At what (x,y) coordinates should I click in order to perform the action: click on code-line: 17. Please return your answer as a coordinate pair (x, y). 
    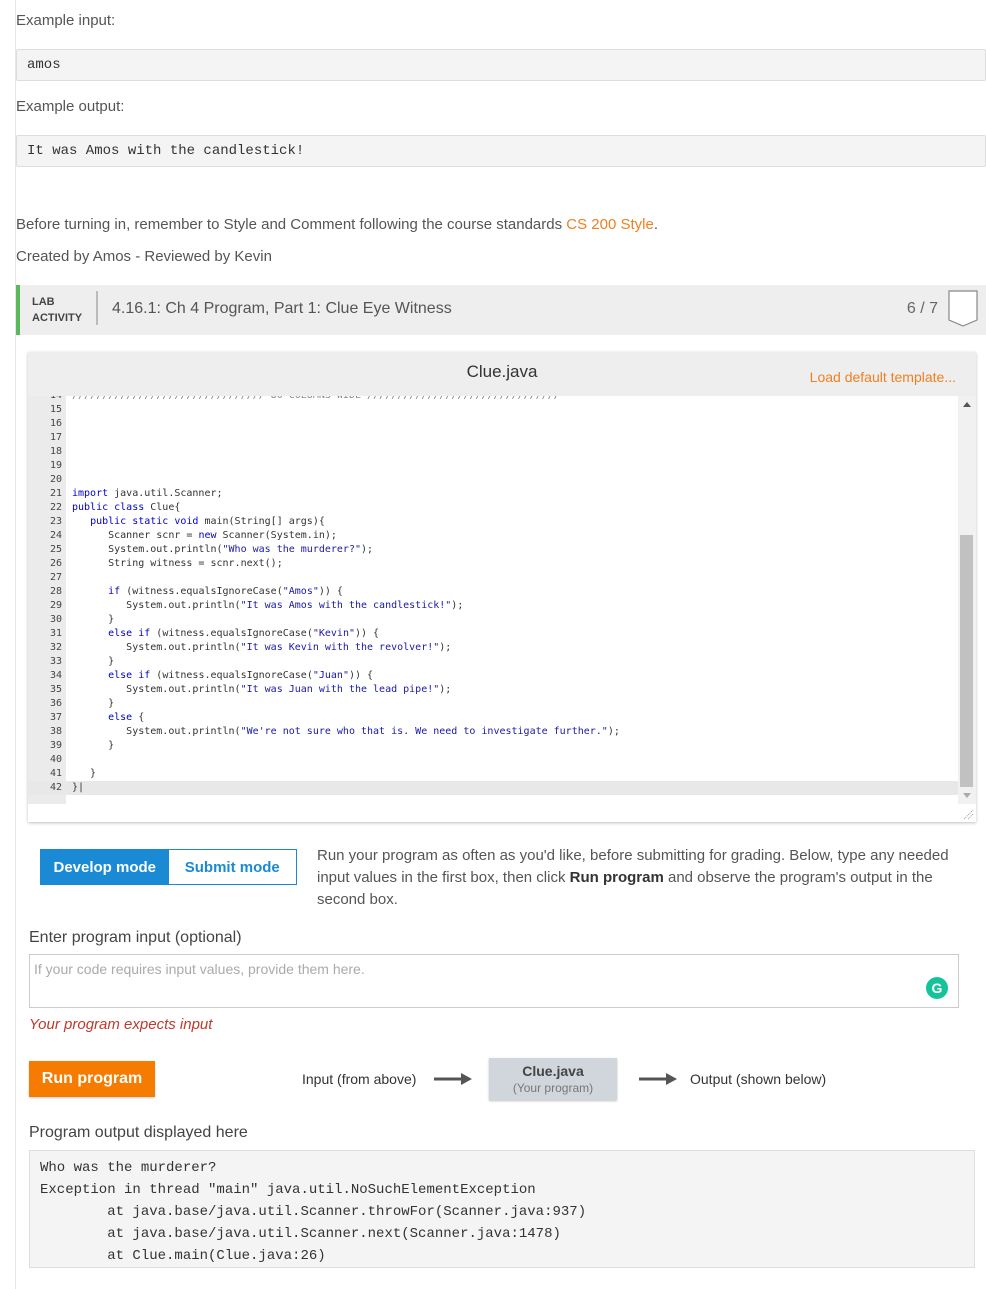
    Looking at the image, I should click on (493, 438).